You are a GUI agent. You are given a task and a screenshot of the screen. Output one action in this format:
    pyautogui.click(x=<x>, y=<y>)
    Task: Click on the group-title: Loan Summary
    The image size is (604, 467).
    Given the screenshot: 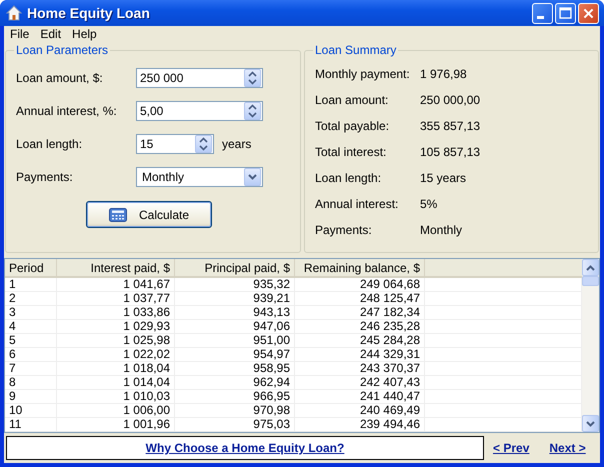 What is the action you would take?
    pyautogui.click(x=356, y=50)
    